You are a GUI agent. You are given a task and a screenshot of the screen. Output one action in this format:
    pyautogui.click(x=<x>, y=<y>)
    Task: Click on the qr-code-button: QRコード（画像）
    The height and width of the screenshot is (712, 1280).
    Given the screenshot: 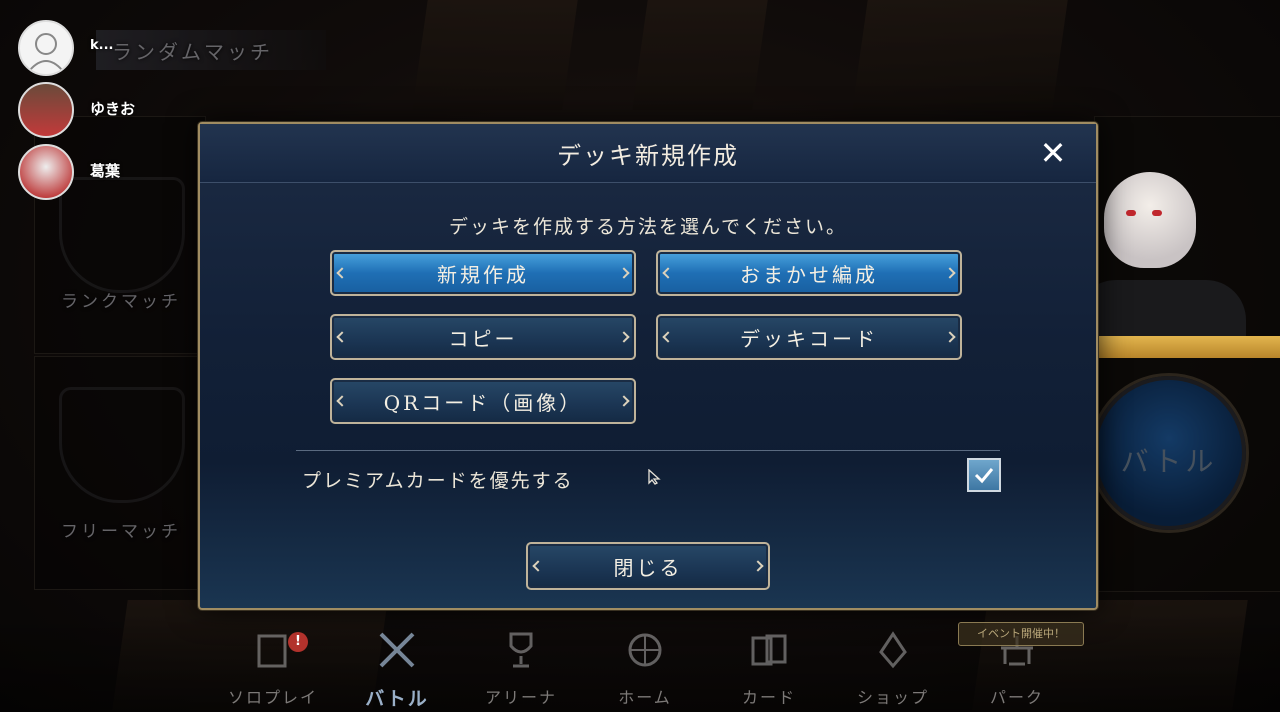 What is the action you would take?
    pyautogui.click(x=483, y=401)
    